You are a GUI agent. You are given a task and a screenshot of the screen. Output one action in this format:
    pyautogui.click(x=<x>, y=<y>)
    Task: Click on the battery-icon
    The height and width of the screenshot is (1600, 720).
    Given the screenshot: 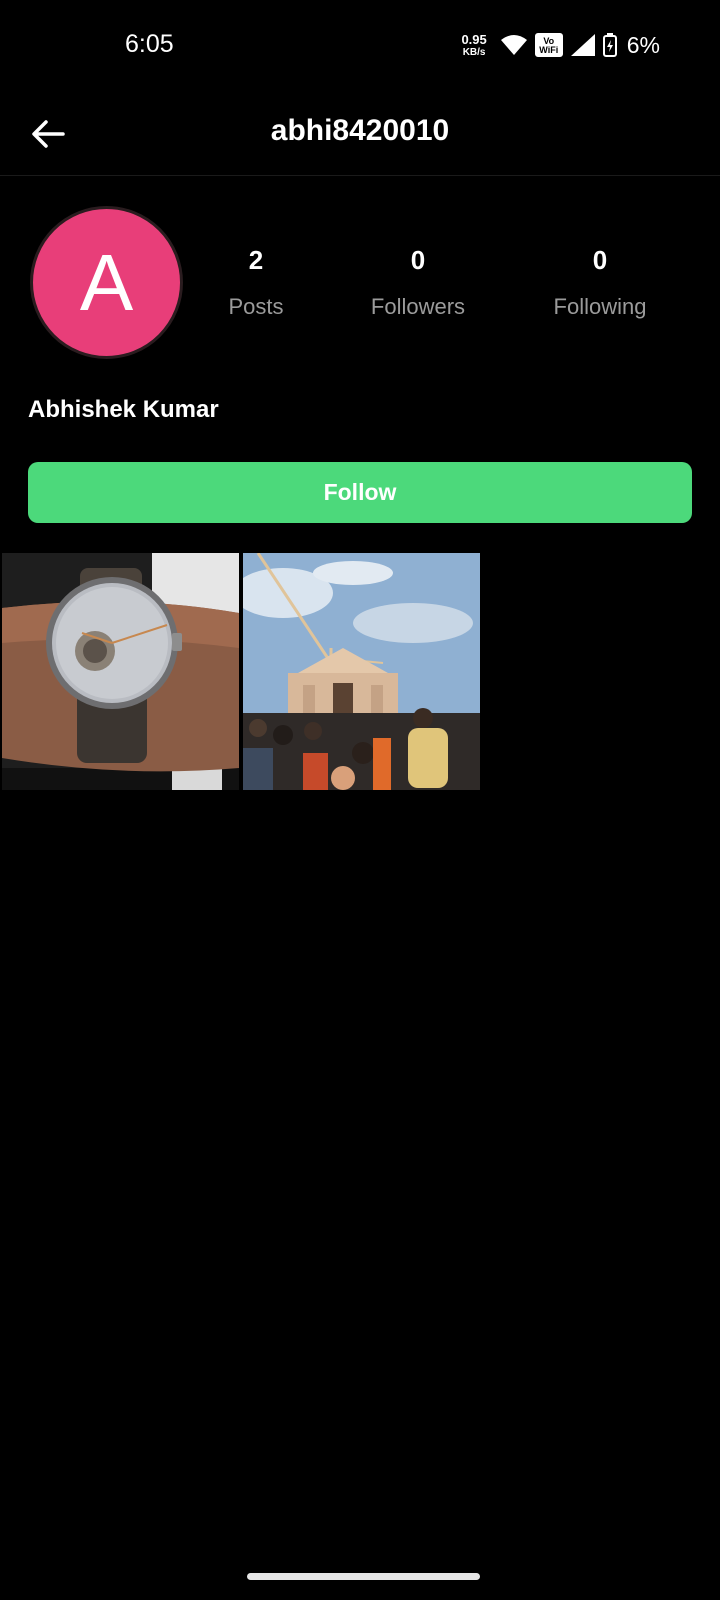 What is the action you would take?
    pyautogui.click(x=609, y=45)
    